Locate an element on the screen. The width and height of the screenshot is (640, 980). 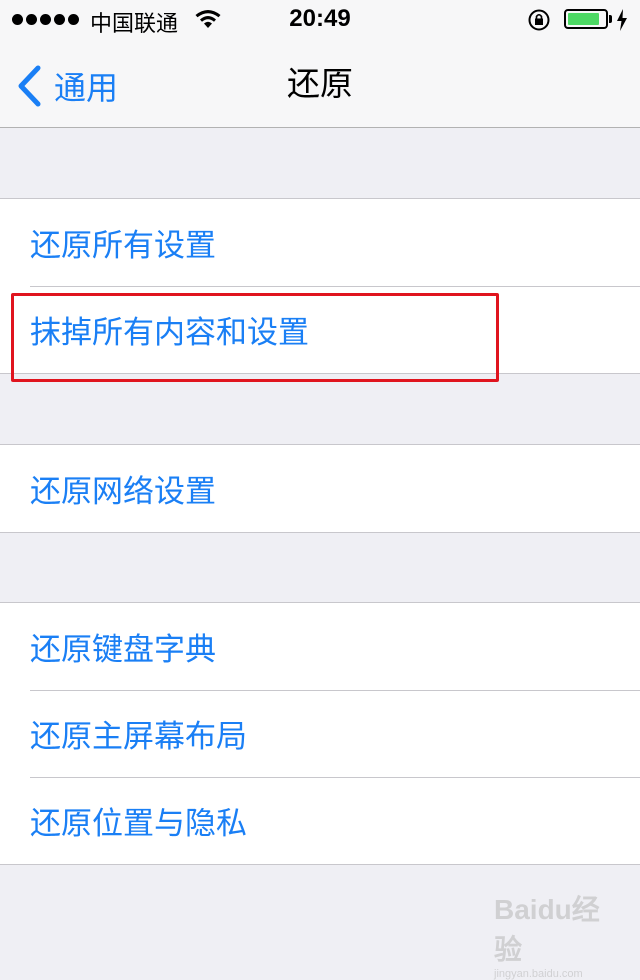
battery-level is located at coordinates (583, 19).